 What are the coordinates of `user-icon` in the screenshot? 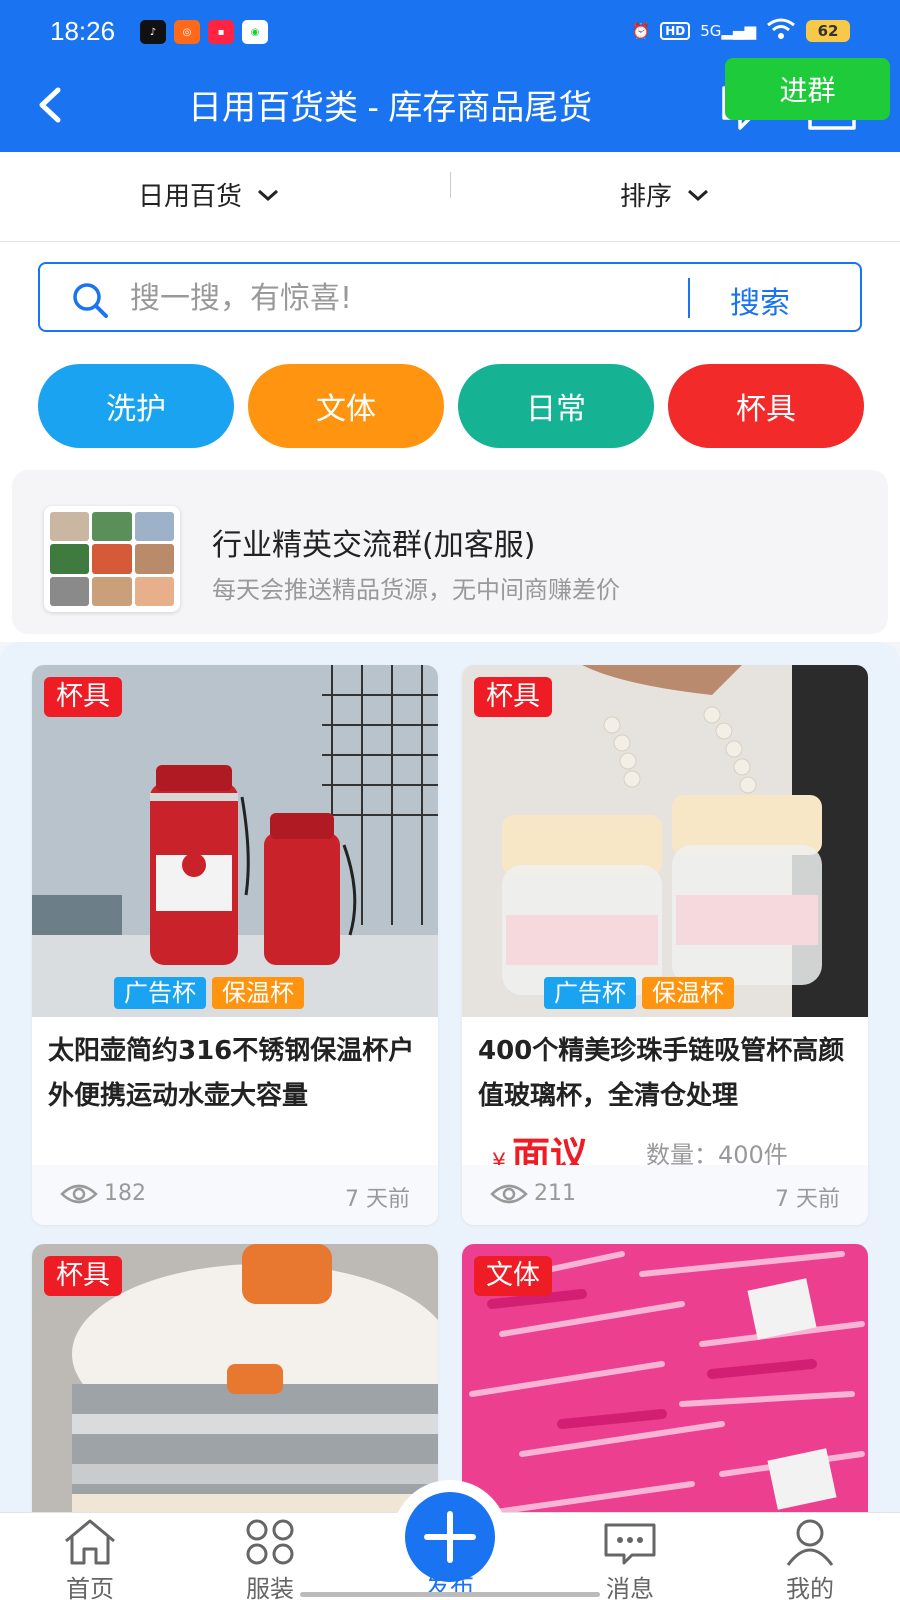 It's located at (810, 1542).